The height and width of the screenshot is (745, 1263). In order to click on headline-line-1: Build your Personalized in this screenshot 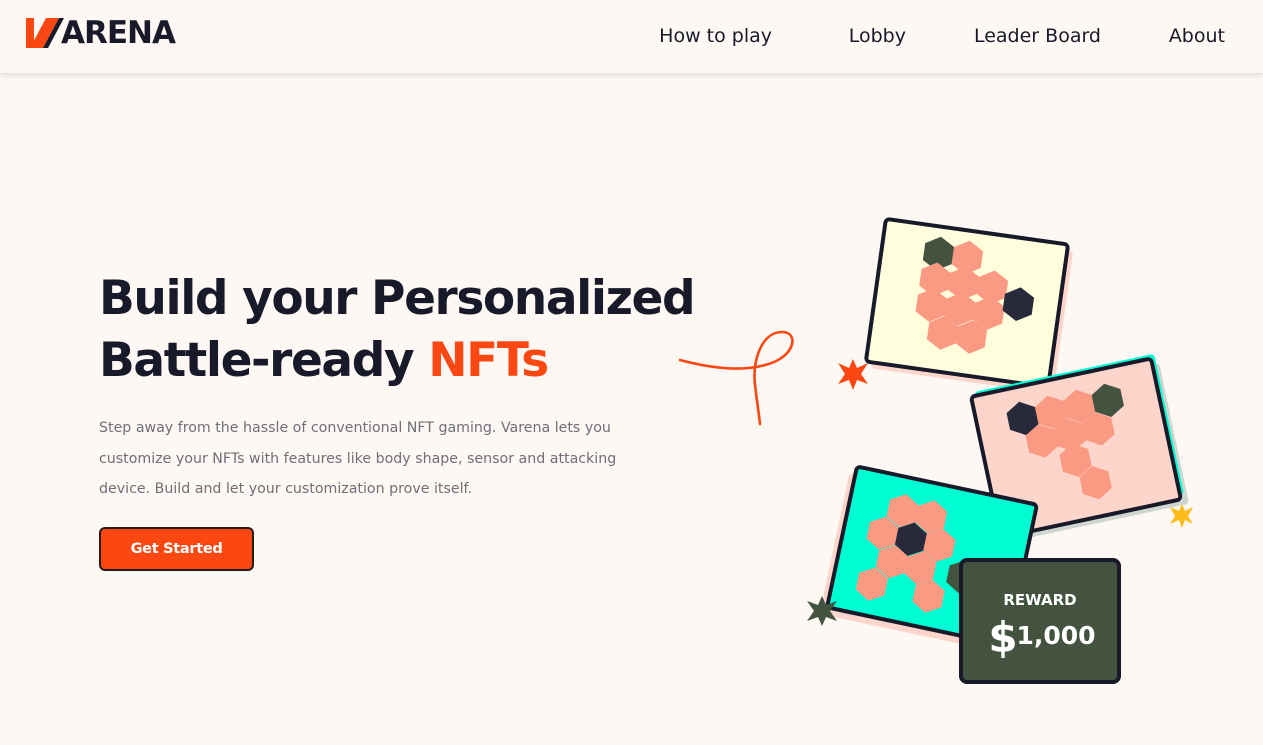, I will do `click(397, 298)`.